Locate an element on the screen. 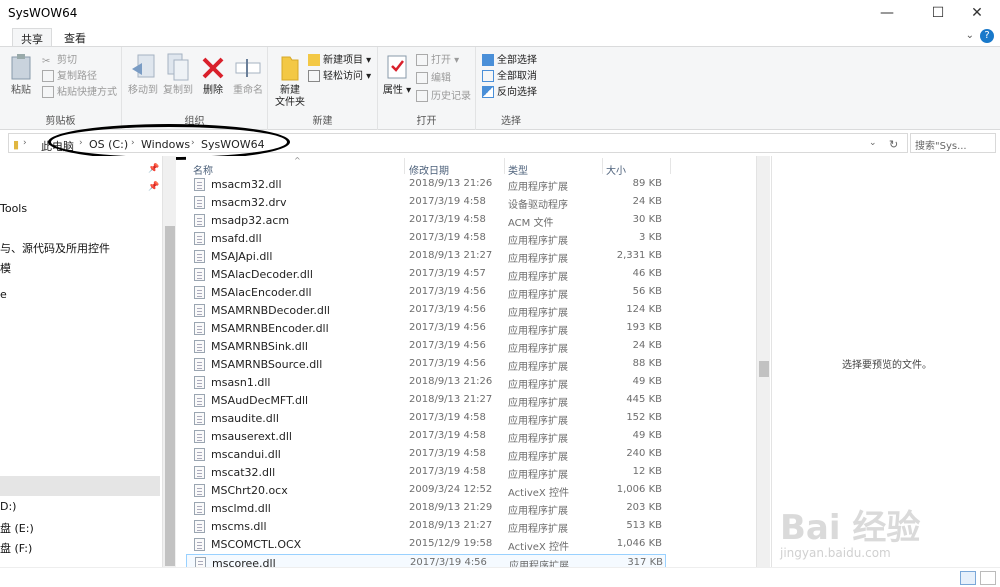 This screenshot has width=1000, height=587. nav-scrollbar-thumb is located at coordinates (170, 396).